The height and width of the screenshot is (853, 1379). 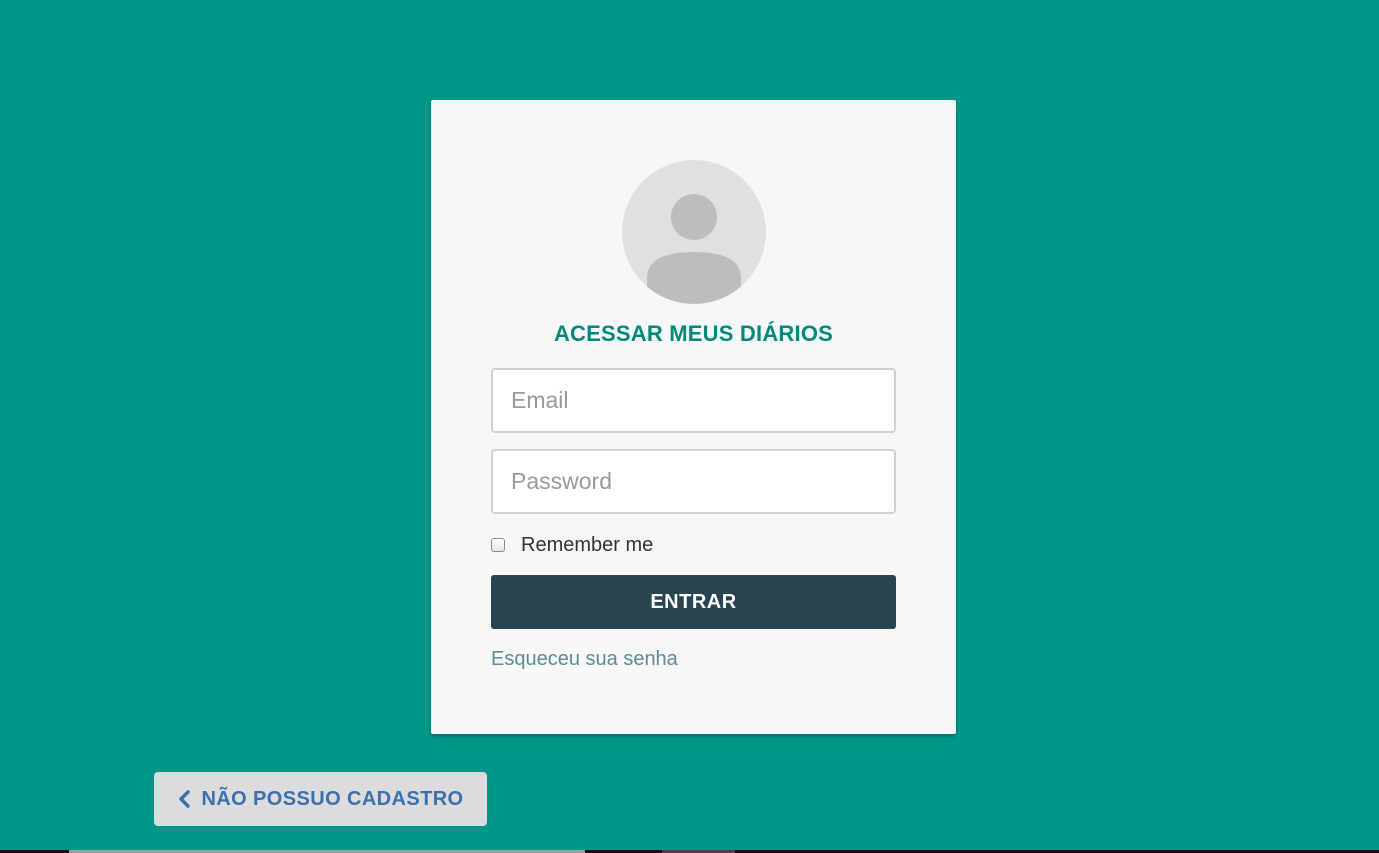 What do you see at coordinates (587, 545) in the screenshot?
I see `remember-me-label: Remember me` at bounding box center [587, 545].